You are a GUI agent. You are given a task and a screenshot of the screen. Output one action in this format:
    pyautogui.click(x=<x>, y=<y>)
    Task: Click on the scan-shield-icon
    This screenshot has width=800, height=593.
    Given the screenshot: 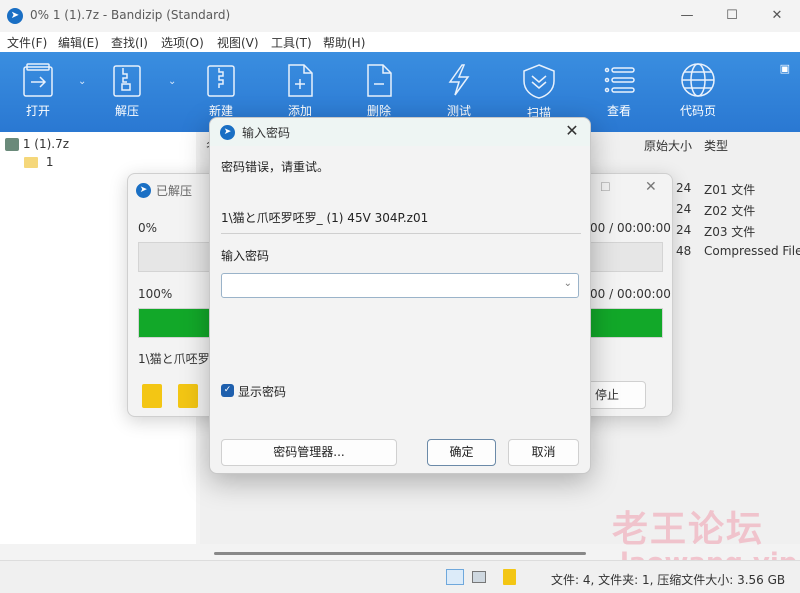 What is the action you would take?
    pyautogui.click(x=539, y=81)
    